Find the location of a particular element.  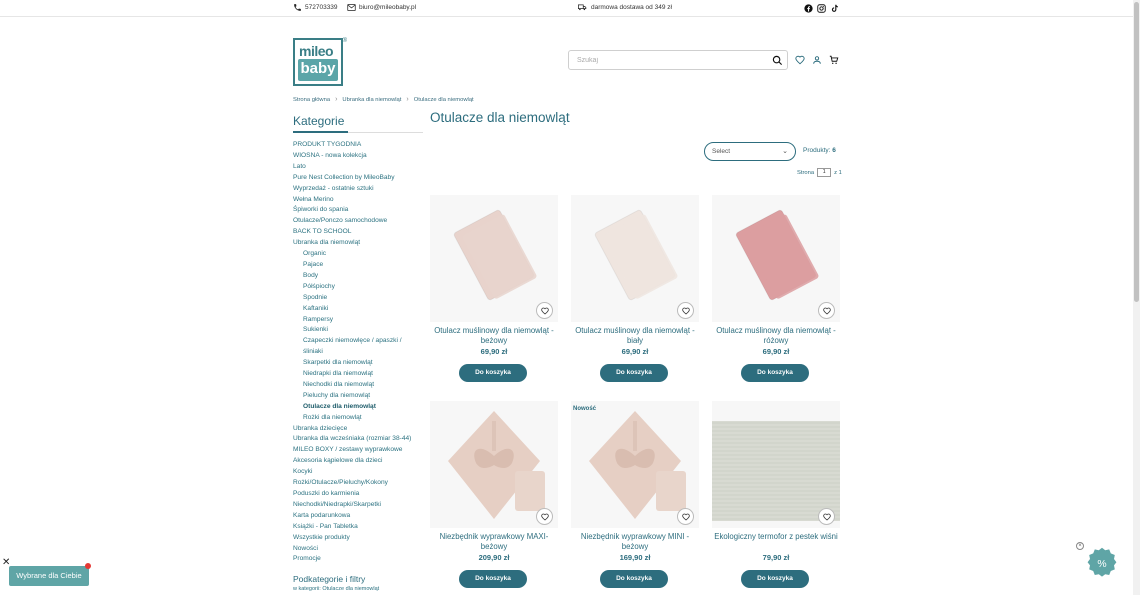

category-item: PRODUKT TYGODNIA is located at coordinates (360, 145).